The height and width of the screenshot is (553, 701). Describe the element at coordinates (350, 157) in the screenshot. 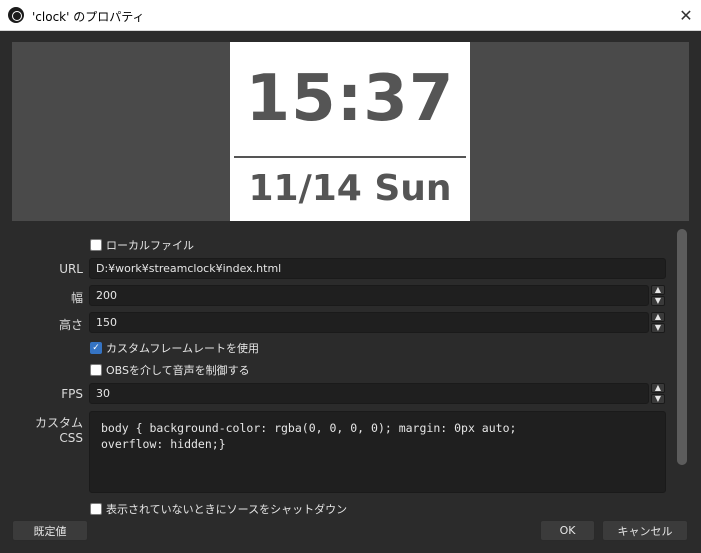

I see `preview-divider` at that location.